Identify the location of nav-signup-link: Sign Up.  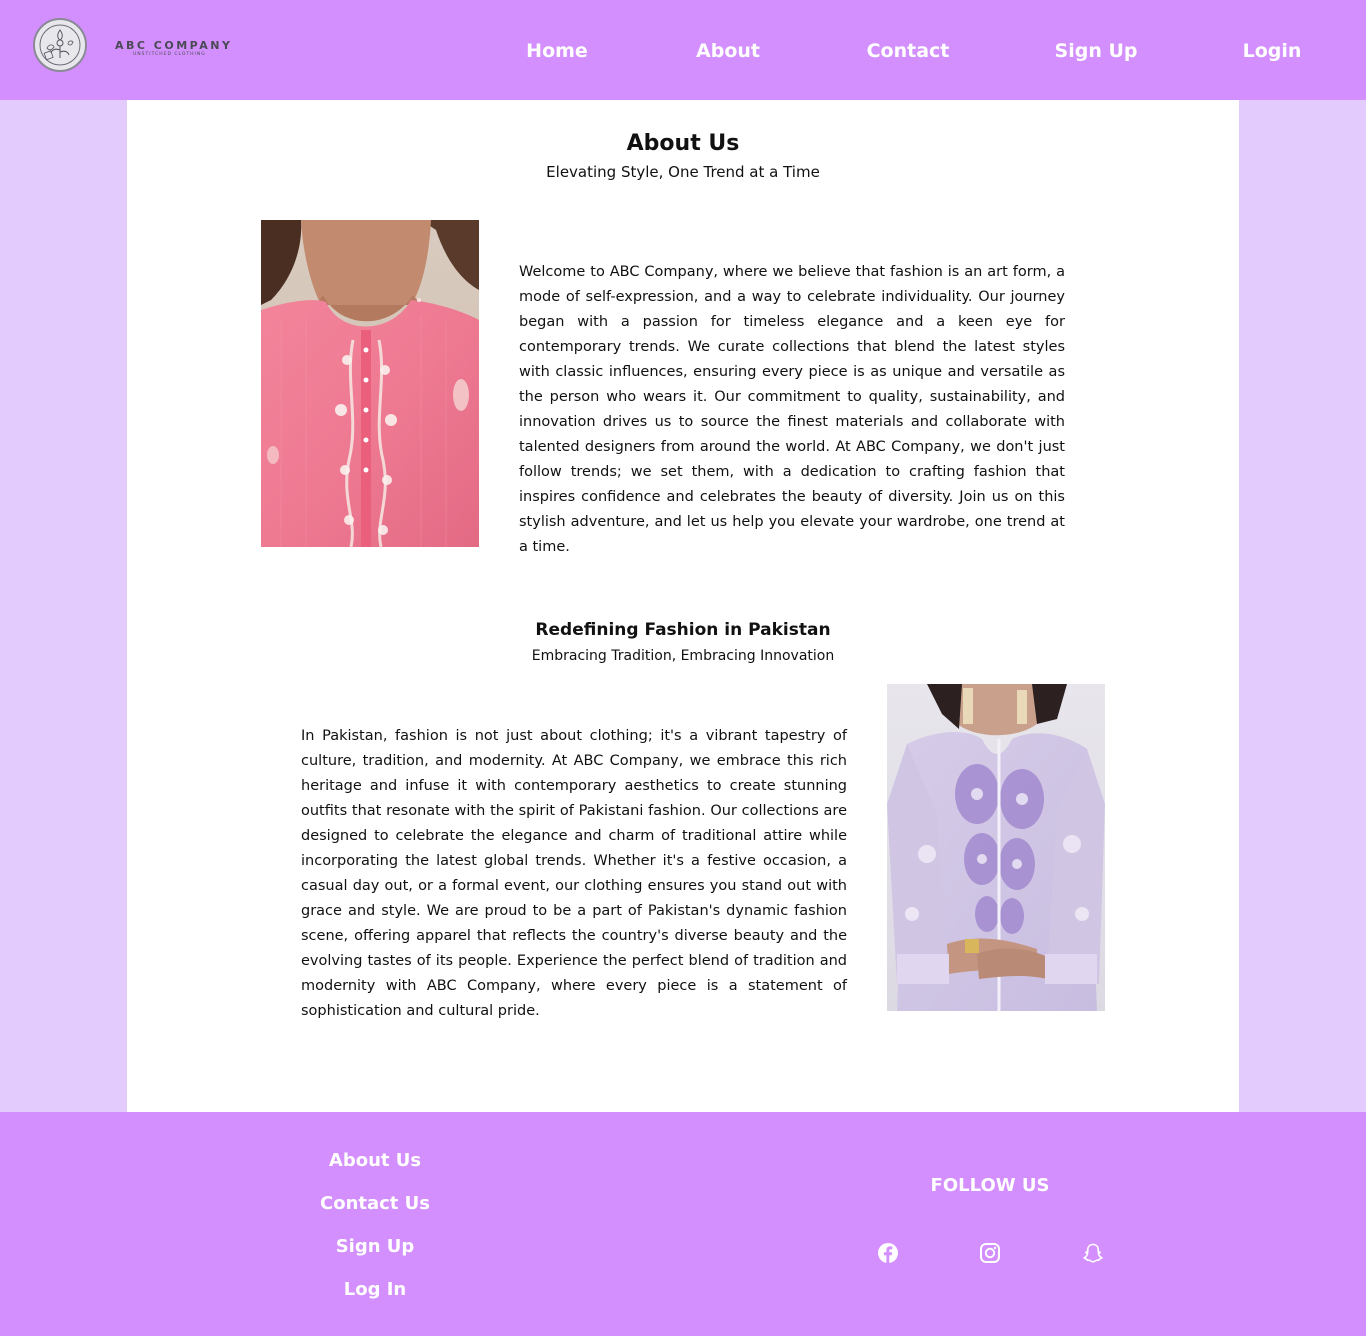
(1096, 51).